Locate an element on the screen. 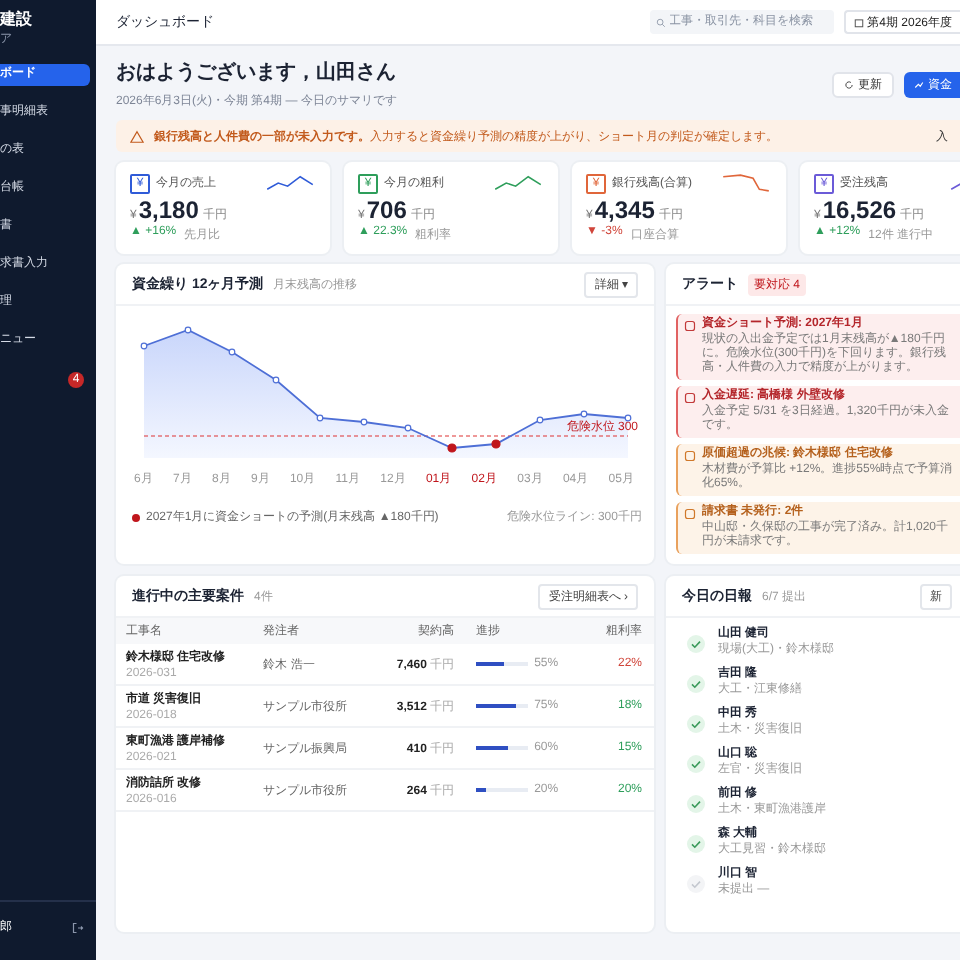 Image resolution: width=960 pixels, height=960 pixels. warning-icon is located at coordinates (137, 136).